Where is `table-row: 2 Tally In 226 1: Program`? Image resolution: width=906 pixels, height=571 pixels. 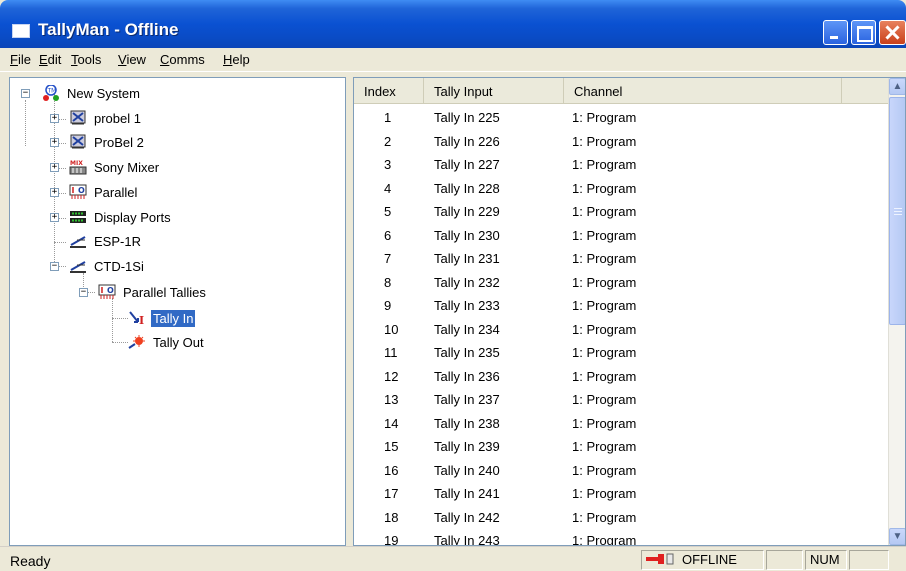 table-row: 2 Tally In 226 1: Program is located at coordinates (621, 142).